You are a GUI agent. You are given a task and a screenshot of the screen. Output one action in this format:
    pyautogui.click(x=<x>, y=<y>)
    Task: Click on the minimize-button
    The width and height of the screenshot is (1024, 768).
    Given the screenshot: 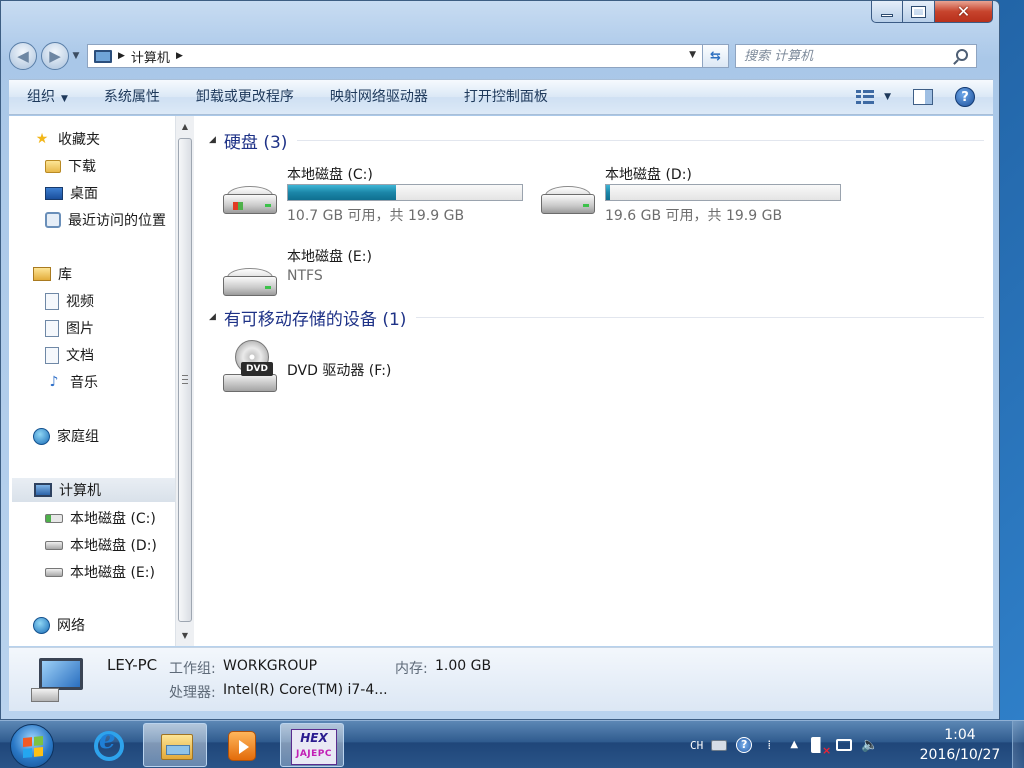 What is the action you would take?
    pyautogui.click(x=887, y=12)
    